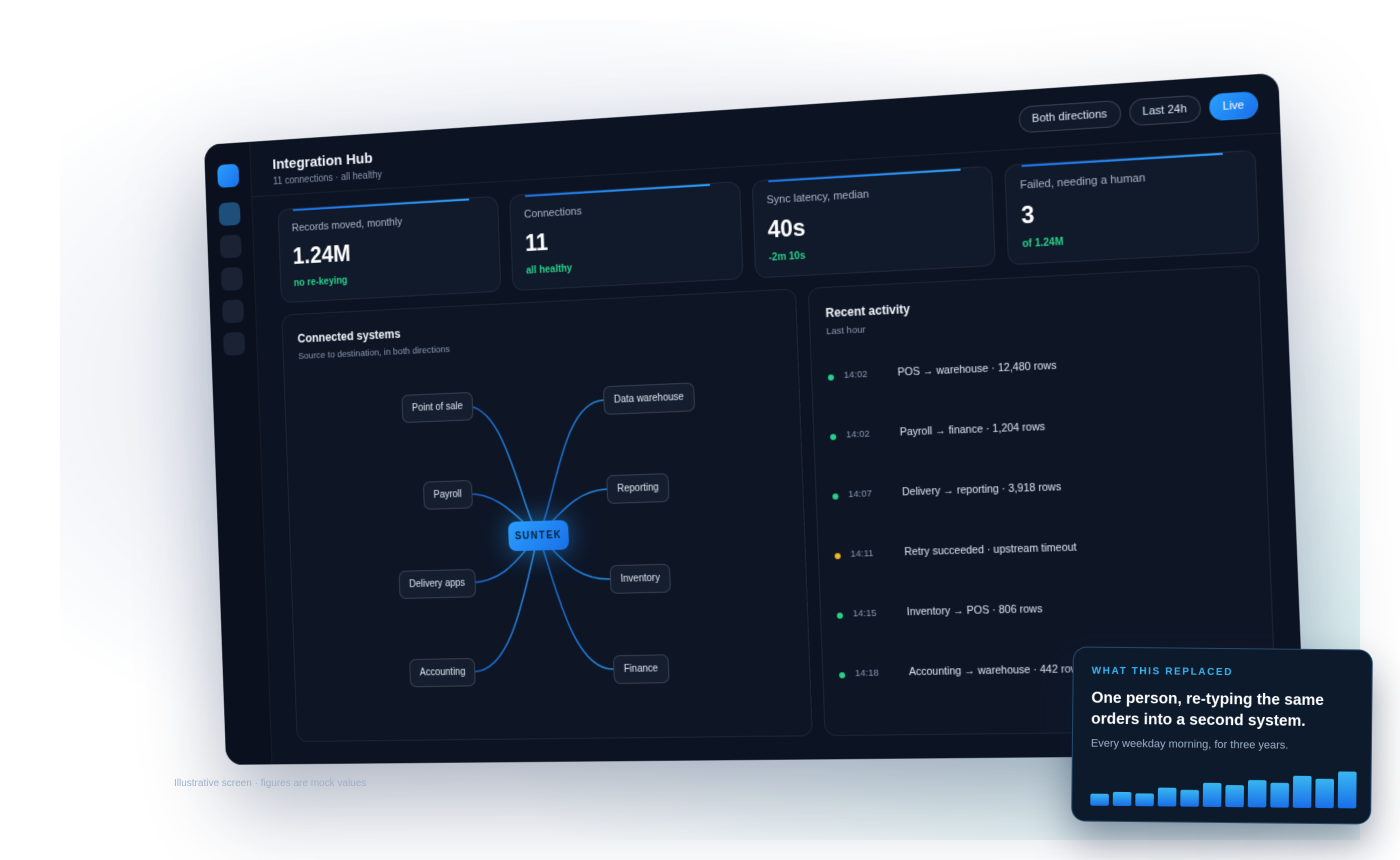  Describe the element at coordinates (864, 613) in the screenshot. I see `activity-time: 14:15` at that location.